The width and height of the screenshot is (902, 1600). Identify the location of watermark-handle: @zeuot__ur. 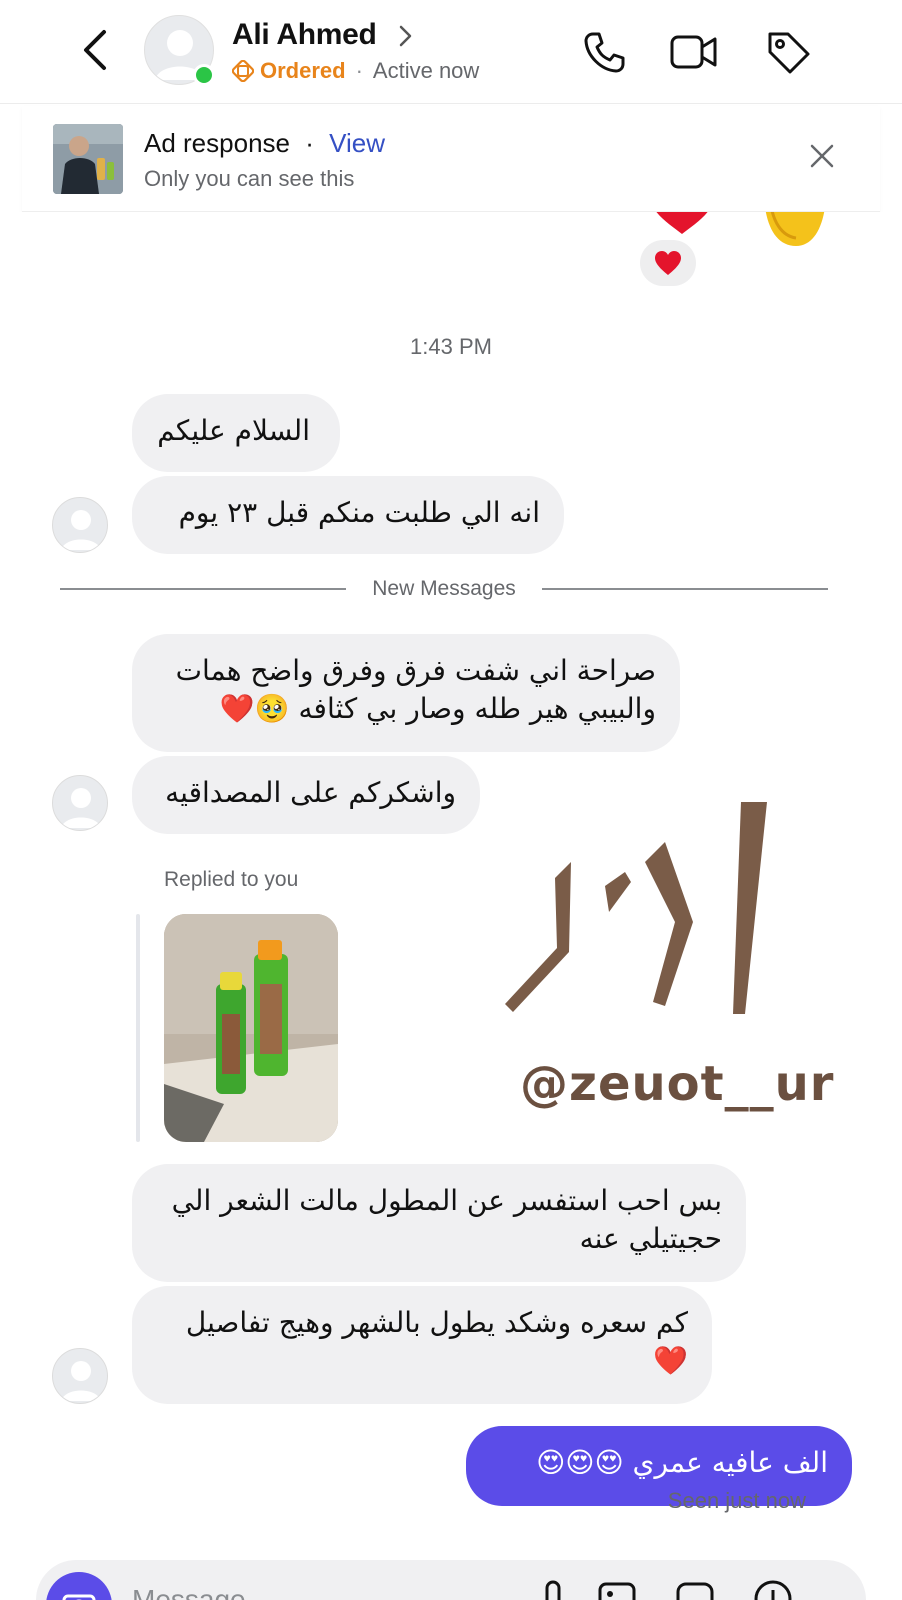
(677, 1084).